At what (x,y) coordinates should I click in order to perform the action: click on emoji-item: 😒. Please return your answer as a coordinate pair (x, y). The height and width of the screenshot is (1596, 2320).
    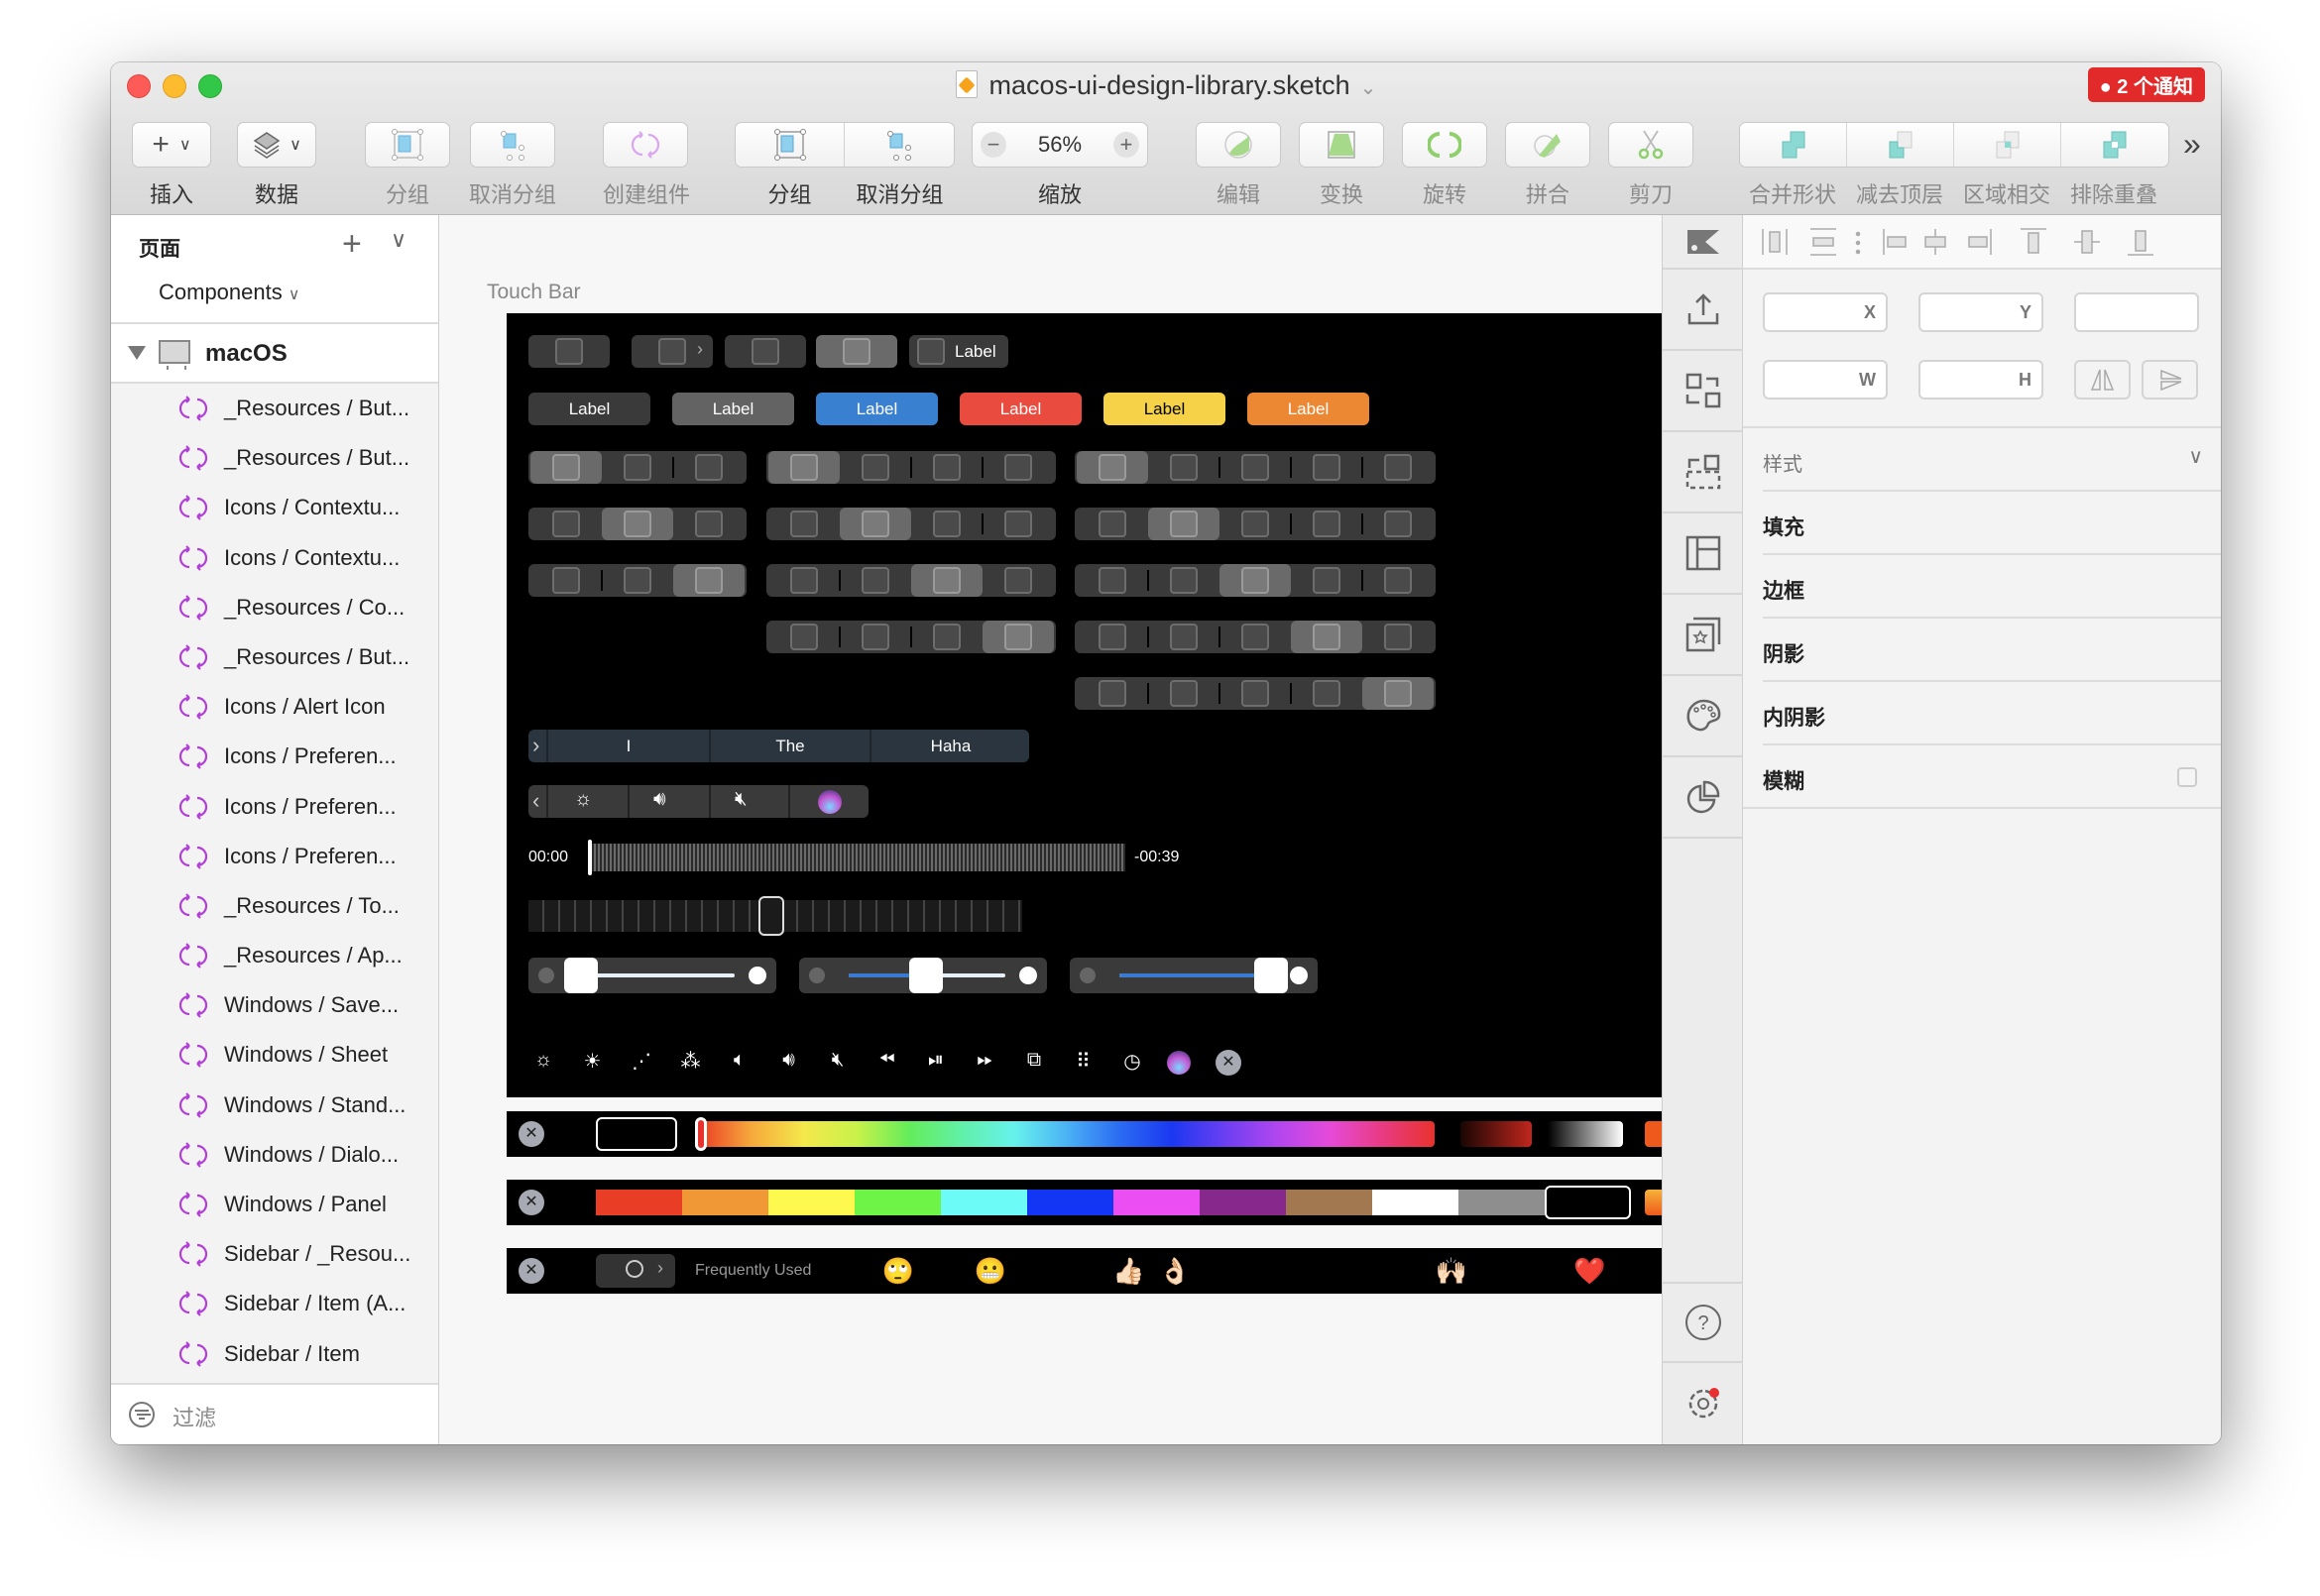
    Looking at the image, I should click on (849, 1271).